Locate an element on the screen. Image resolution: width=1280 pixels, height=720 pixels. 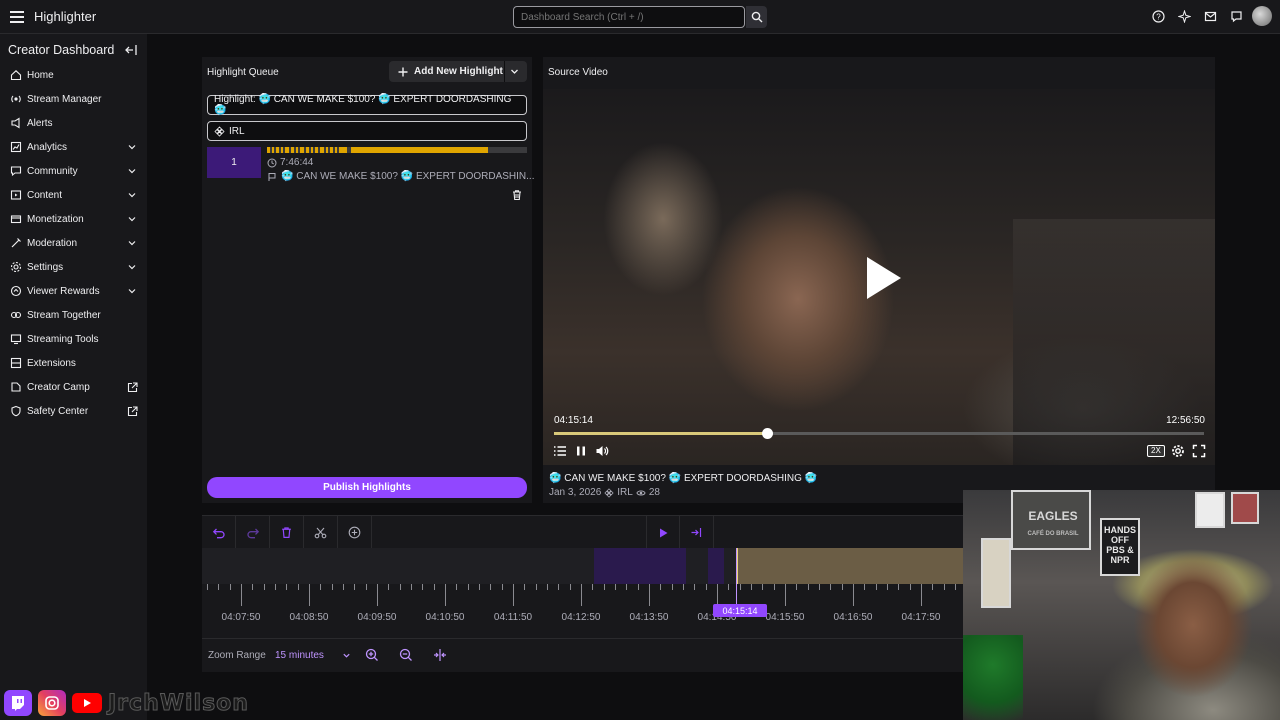
cut-button is located at coordinates (321, 532).